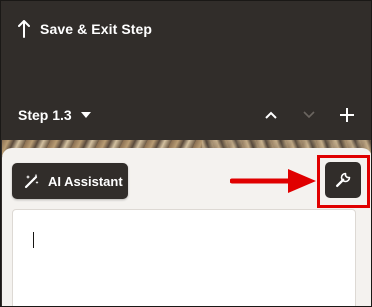  I want to click on step-actions, so click(309, 115).